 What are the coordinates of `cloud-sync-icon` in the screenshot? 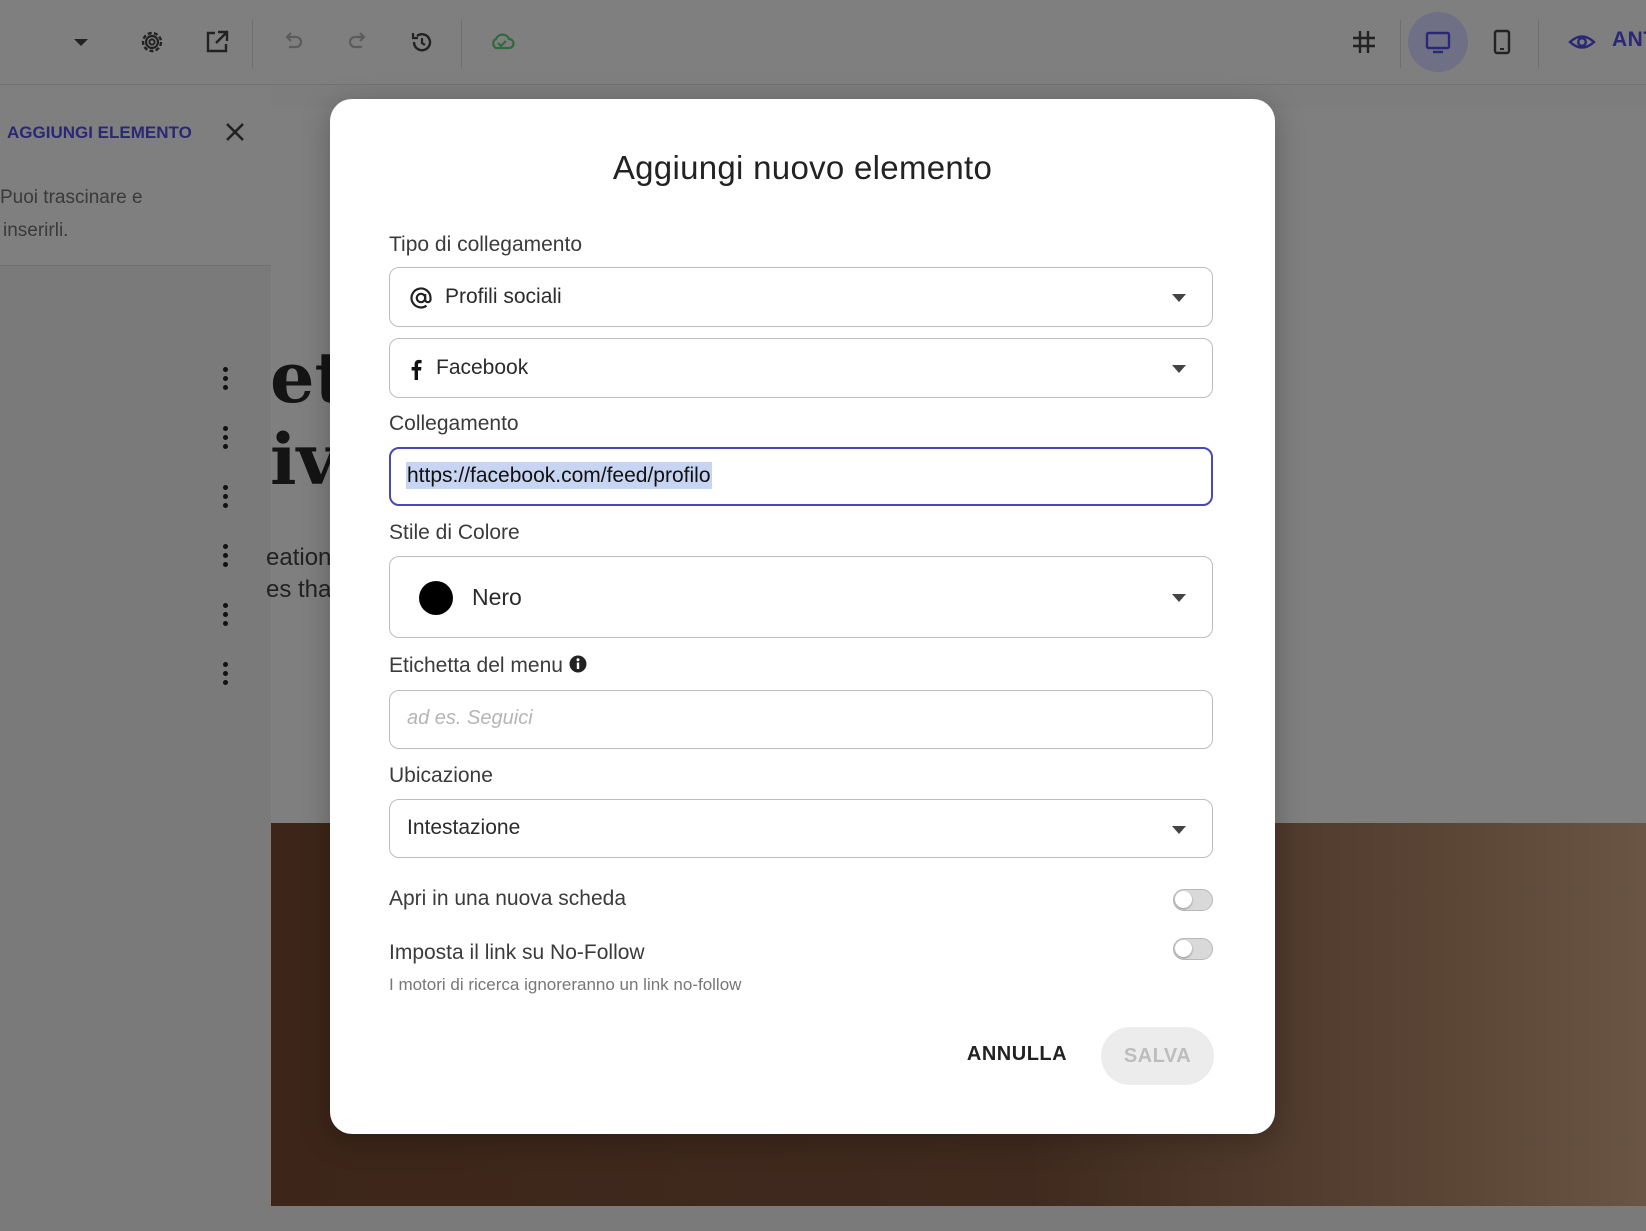 It's located at (502, 42).